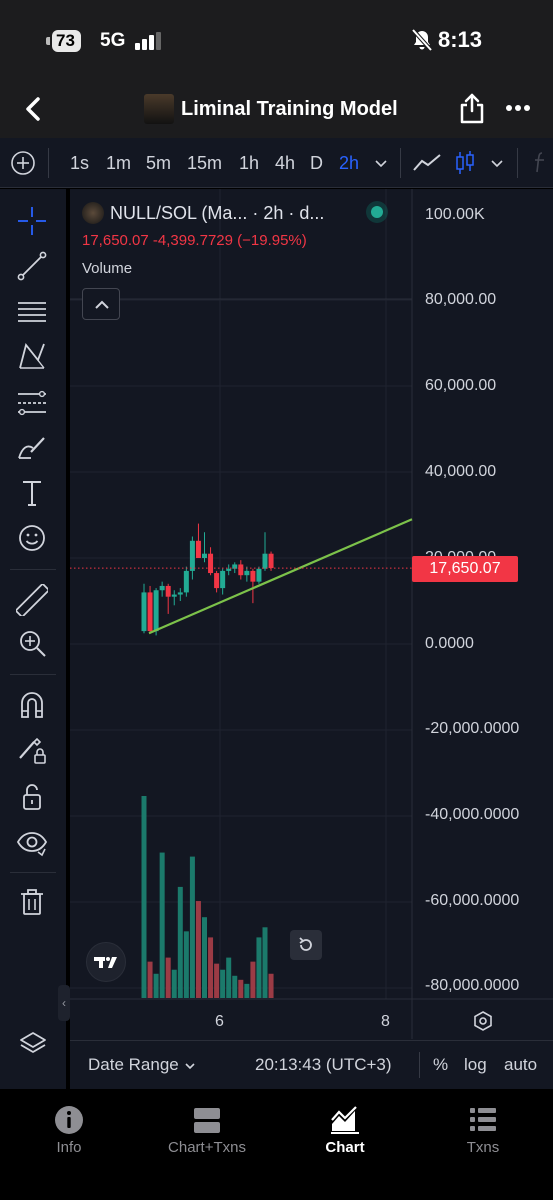 Image resolution: width=553 pixels, height=1200 pixels. What do you see at coordinates (32, 705) in the screenshot?
I see `magnet-icon` at bounding box center [32, 705].